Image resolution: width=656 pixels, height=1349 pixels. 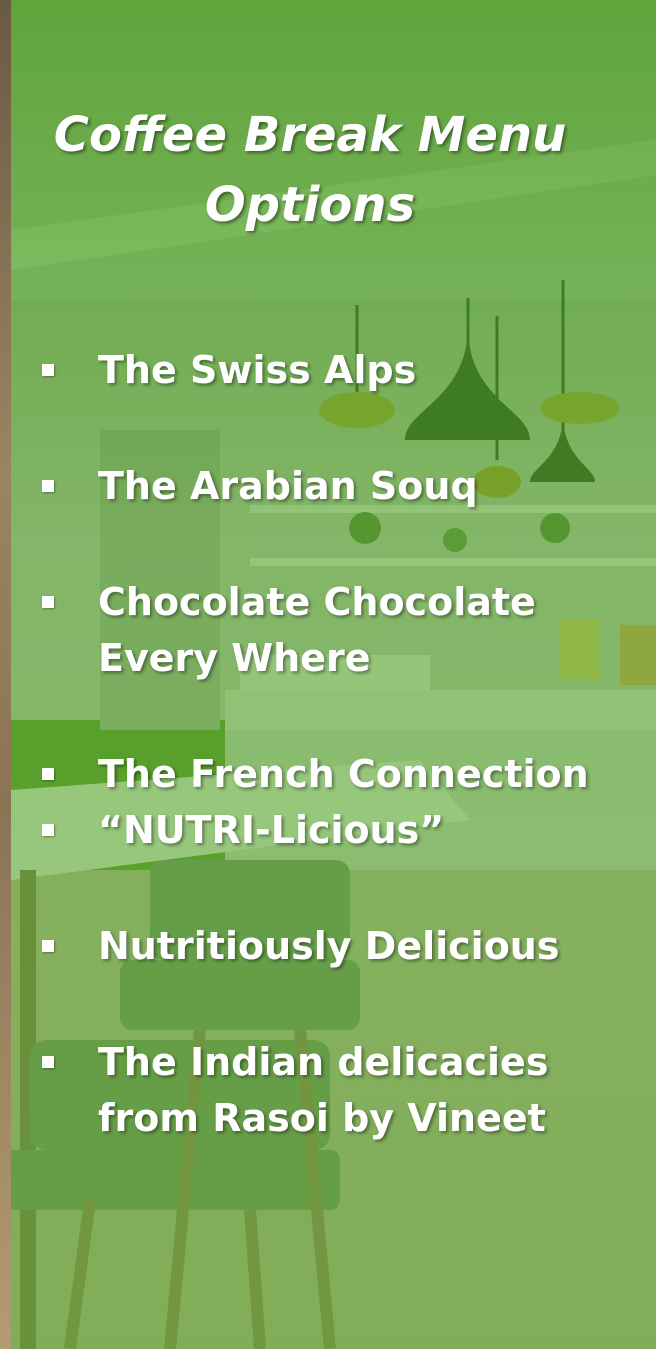 I want to click on menu-item-label: Nutritiously Delicious, so click(x=329, y=946).